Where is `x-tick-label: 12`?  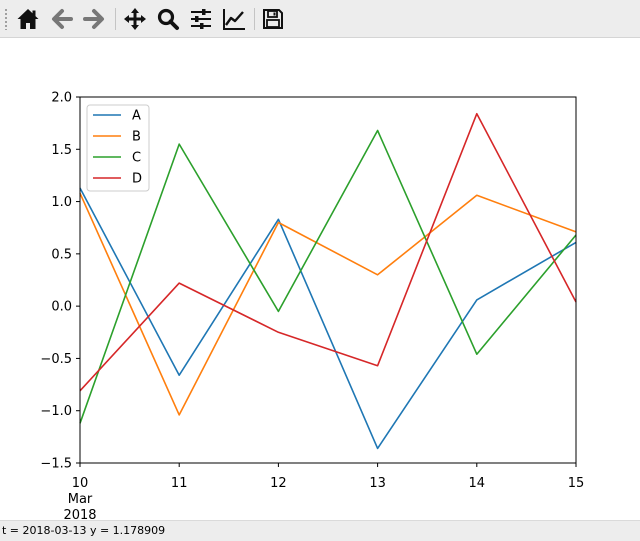
x-tick-label: 12 is located at coordinates (278, 483).